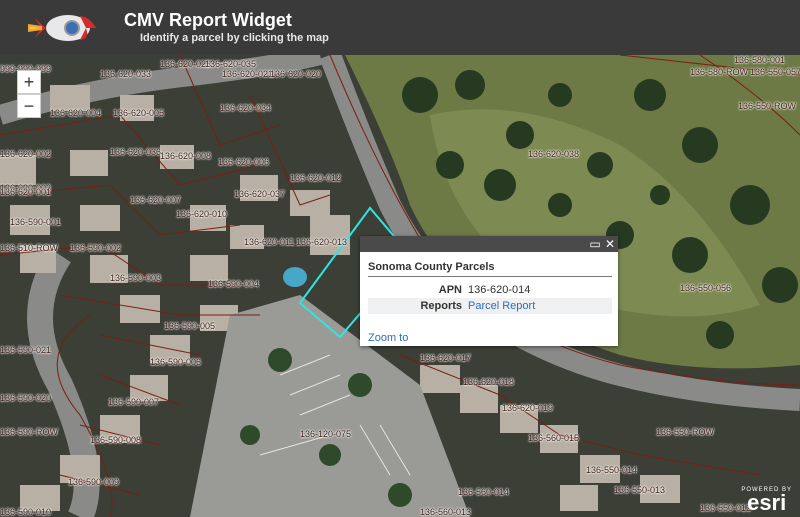 Image resolution: width=800 pixels, height=517 pixels. Describe the element at coordinates (388, 338) in the screenshot. I see `zoom-to-link: Zoom to` at that location.